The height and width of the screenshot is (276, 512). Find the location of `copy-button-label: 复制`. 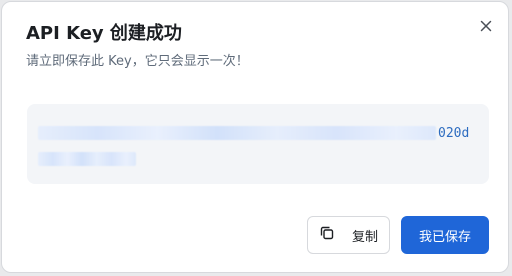

copy-button-label: 复制 is located at coordinates (365, 237).